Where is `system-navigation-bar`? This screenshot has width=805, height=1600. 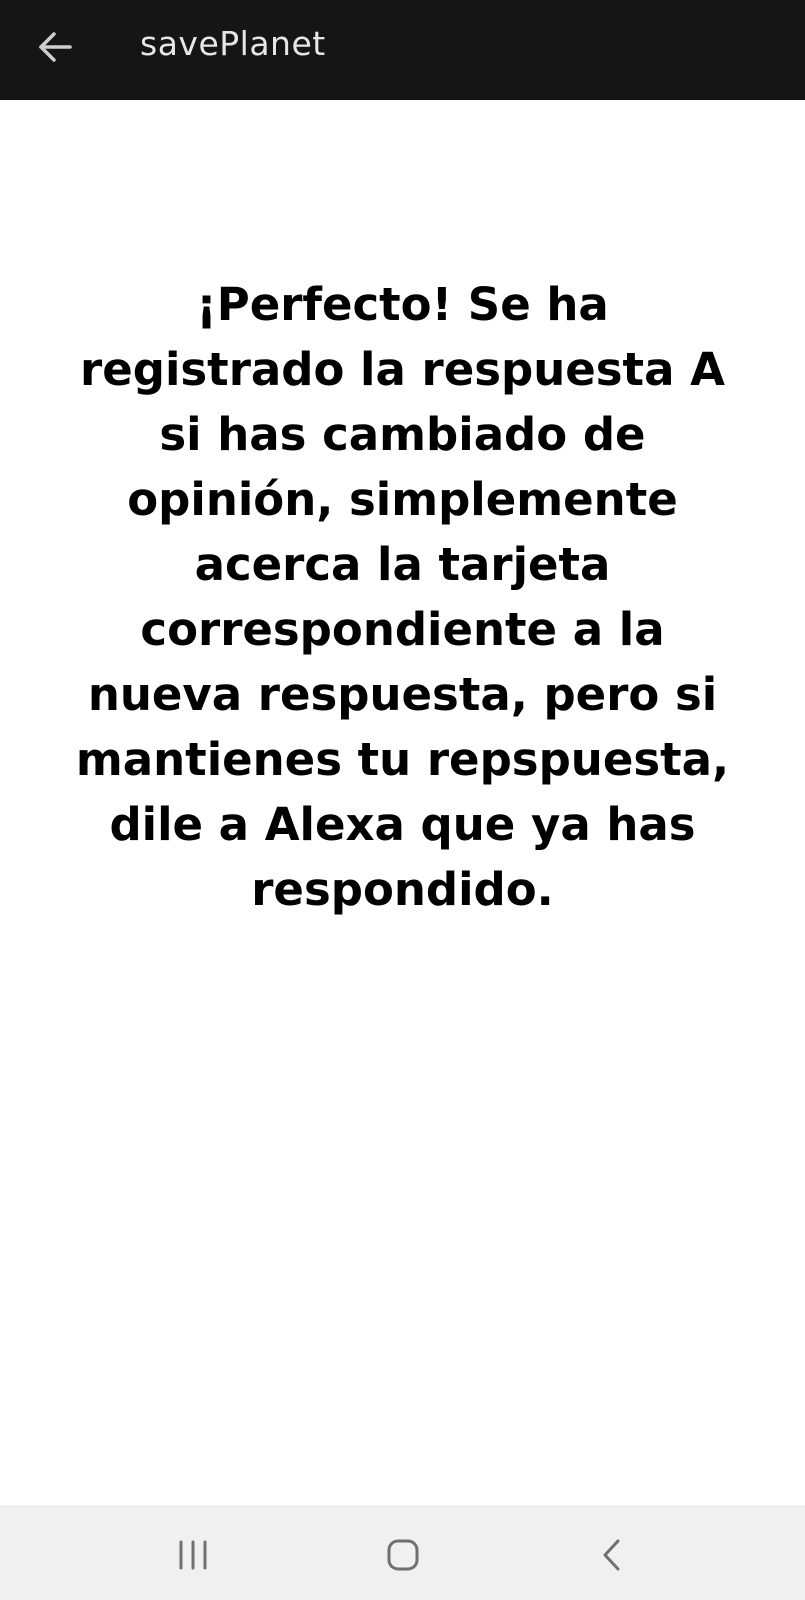 system-navigation-bar is located at coordinates (402, 1552).